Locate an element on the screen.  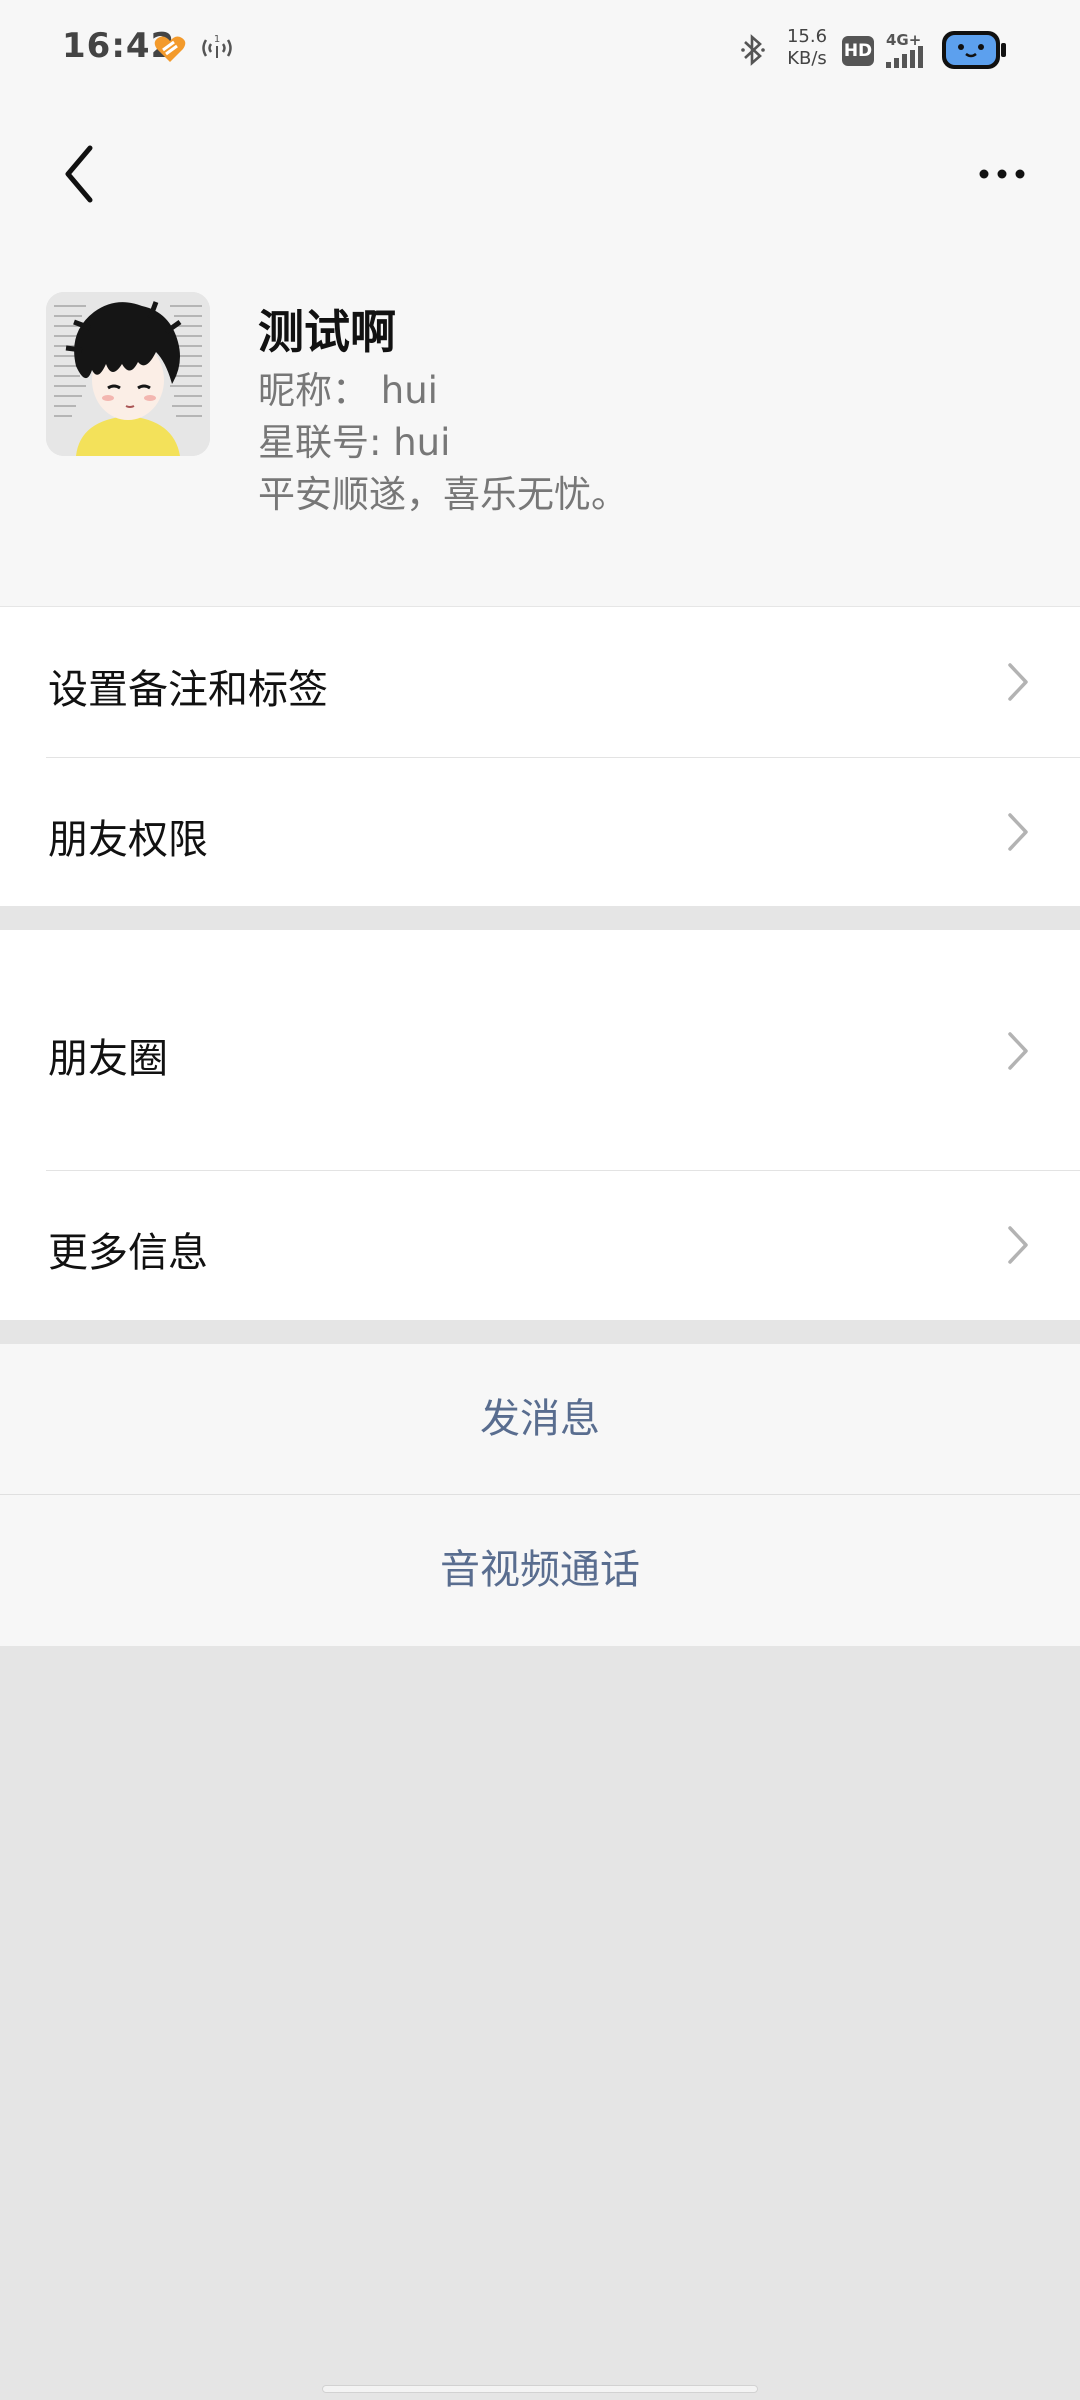
heart-icon is located at coordinates (170, 49).